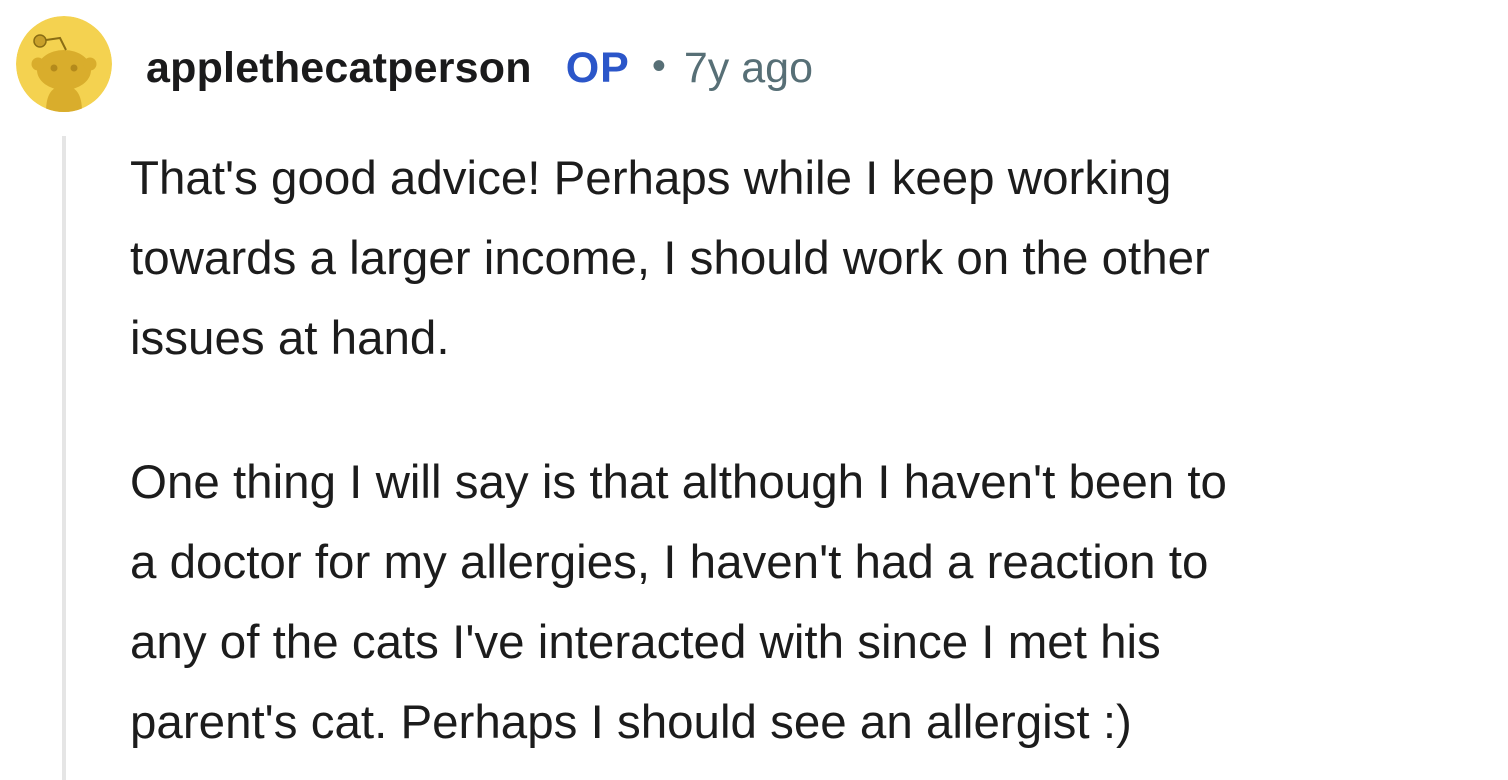 The height and width of the screenshot is (780, 1508). Describe the element at coordinates (597, 67) in the screenshot. I see `op-badge: OP` at that location.